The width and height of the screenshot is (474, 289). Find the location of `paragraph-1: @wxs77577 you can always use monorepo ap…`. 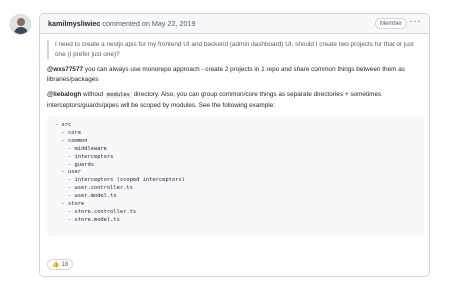

paragraph-1: @wxs77577 you can always use monorepo ap… is located at coordinates (235, 74).